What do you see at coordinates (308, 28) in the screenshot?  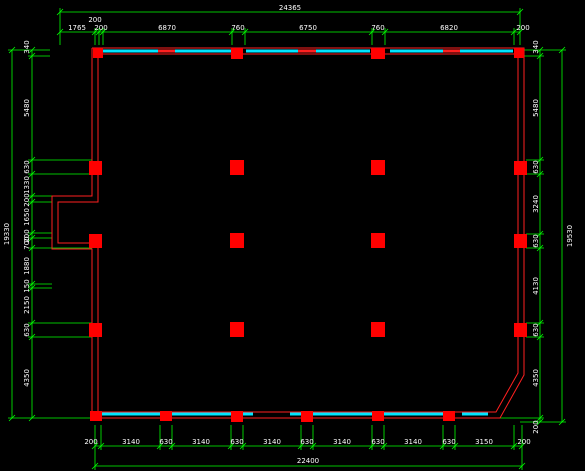 I see `dim-label: 6750` at bounding box center [308, 28].